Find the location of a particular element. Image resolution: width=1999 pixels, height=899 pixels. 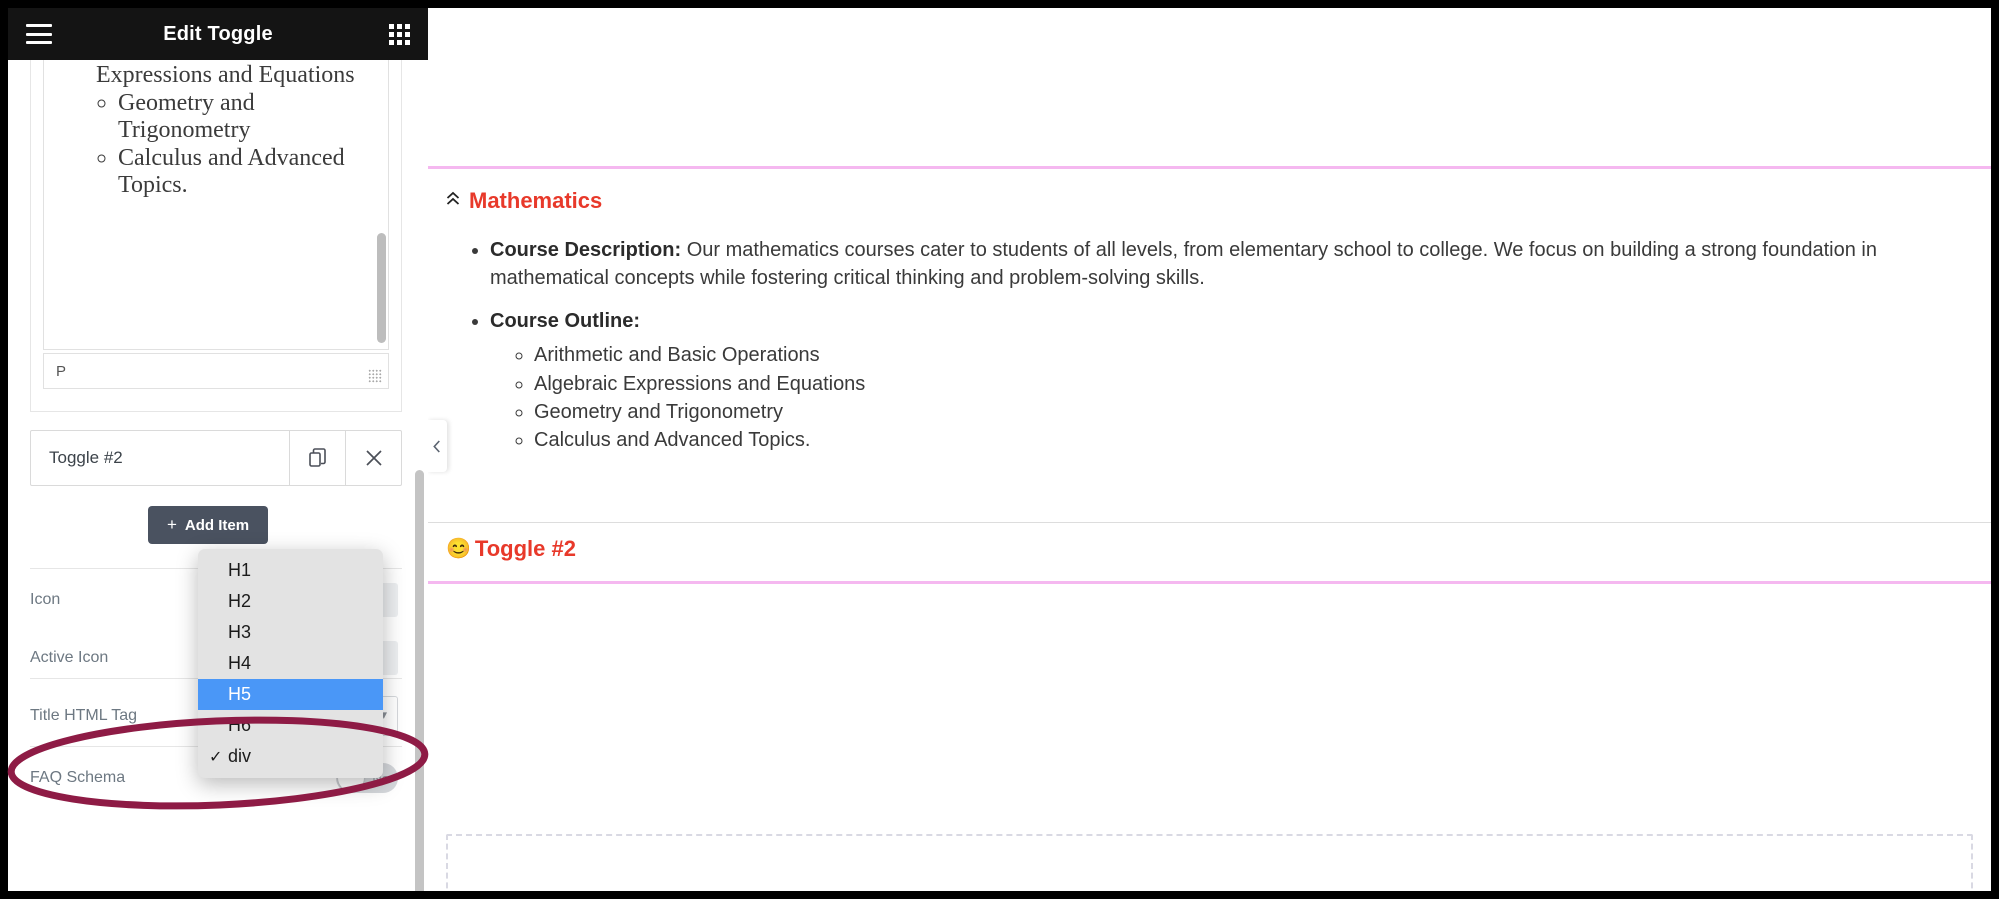

add-item-button: + Add Item is located at coordinates (208, 525).